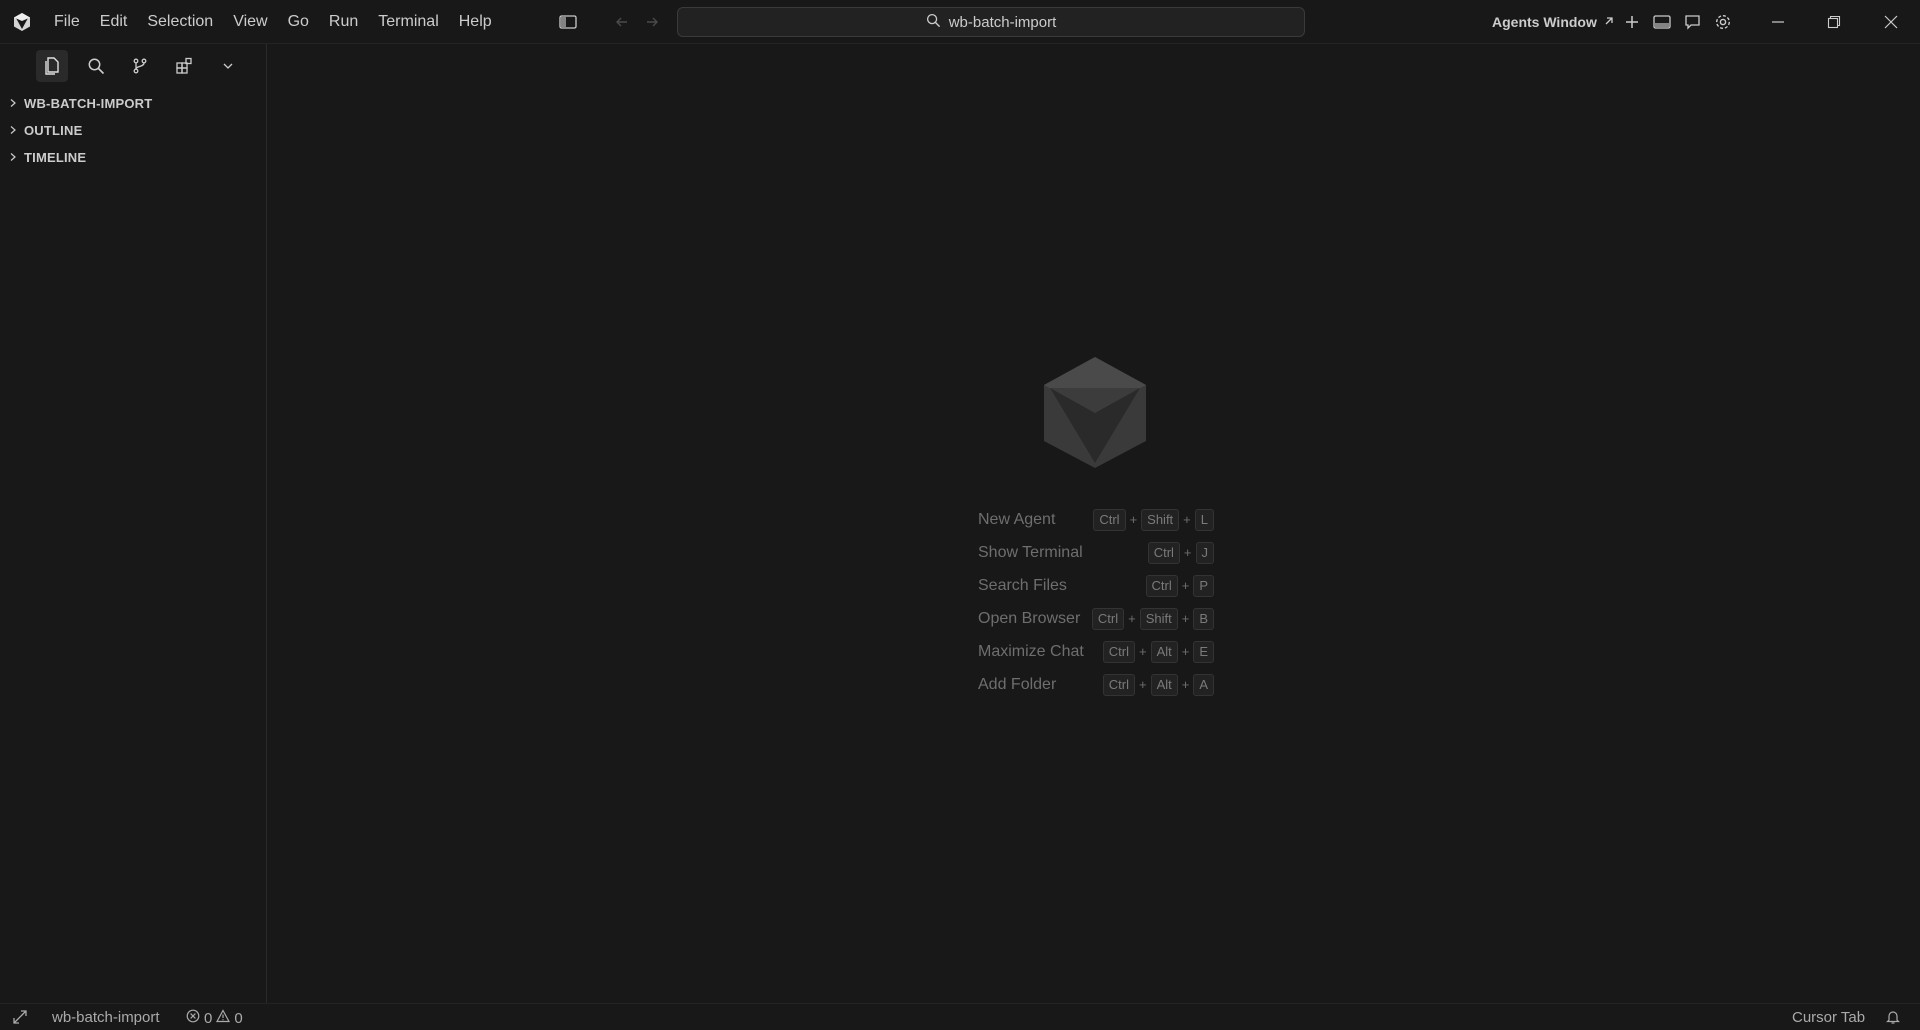 The width and height of the screenshot is (1920, 1030). I want to click on bell-icon, so click(1893, 1017).